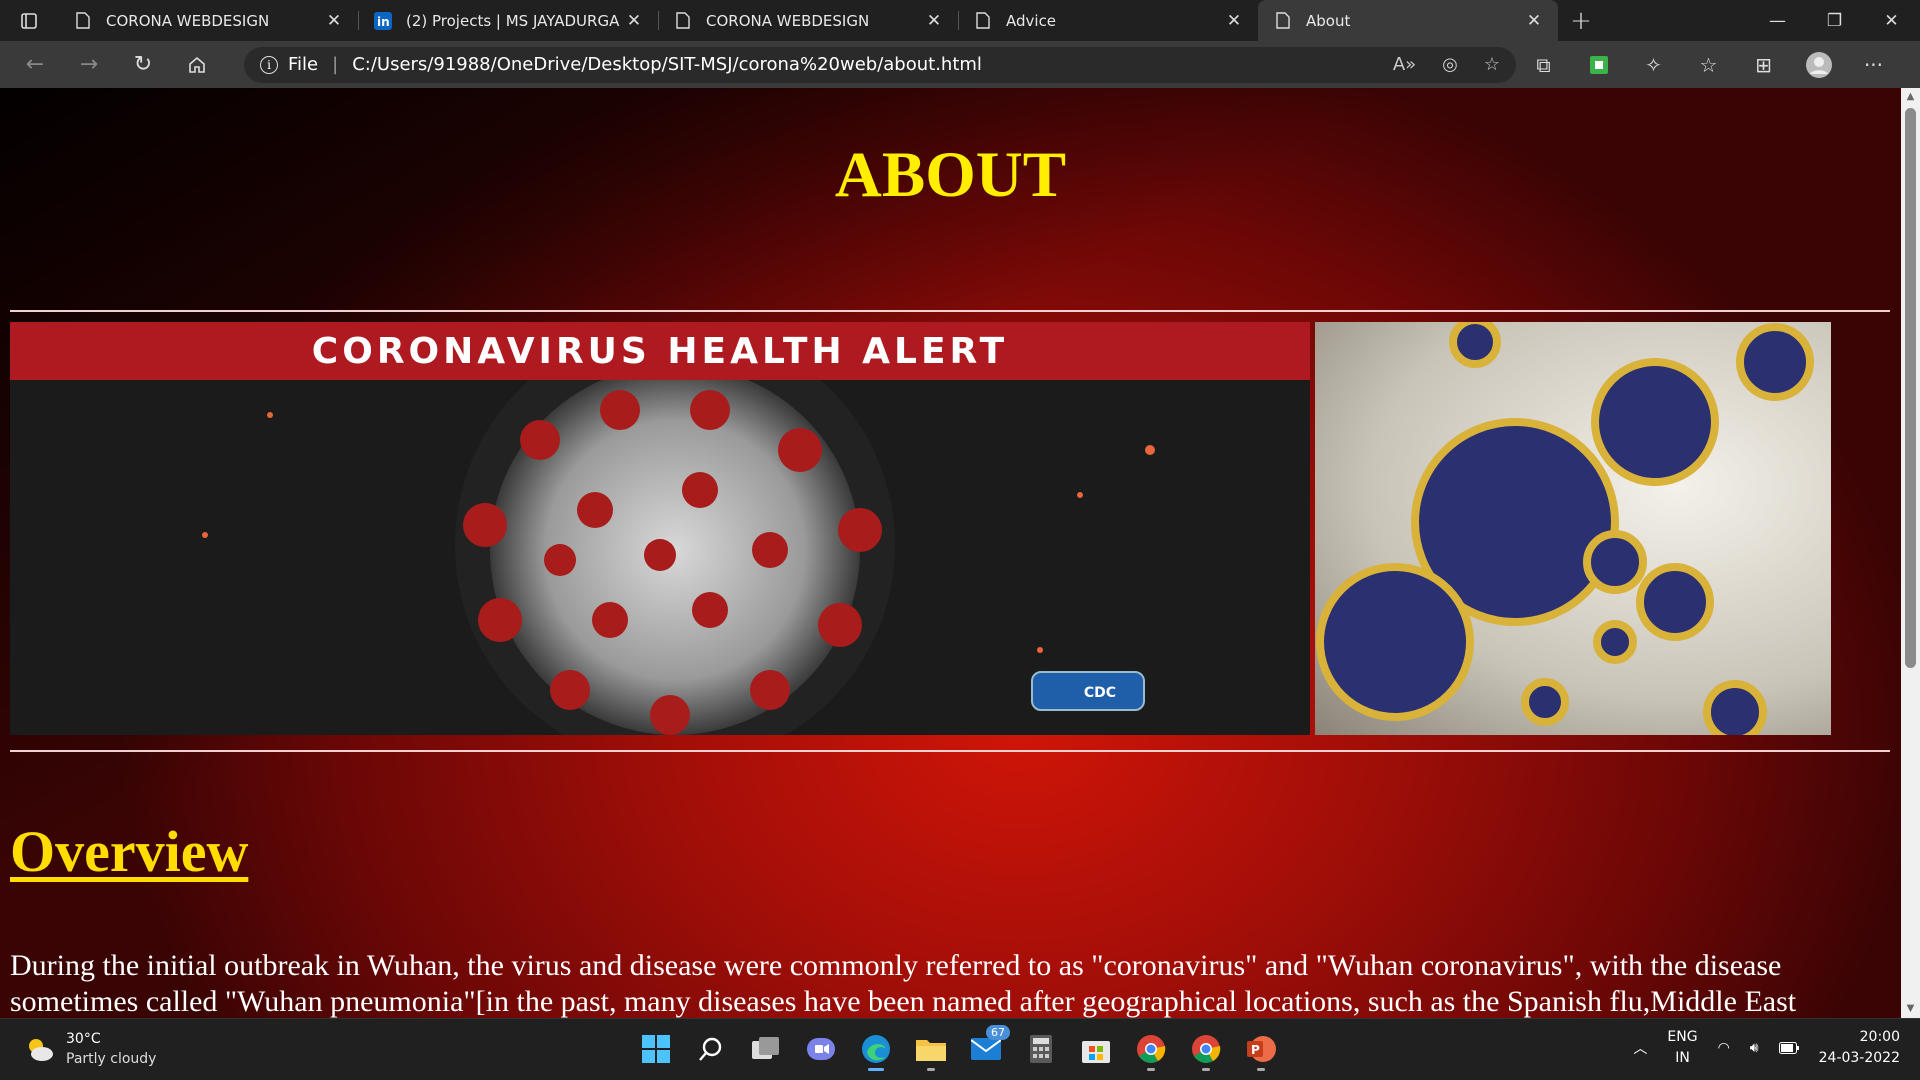 The width and height of the screenshot is (1920, 1080). What do you see at coordinates (1682, 1058) in the screenshot?
I see `language-region: IN` at bounding box center [1682, 1058].